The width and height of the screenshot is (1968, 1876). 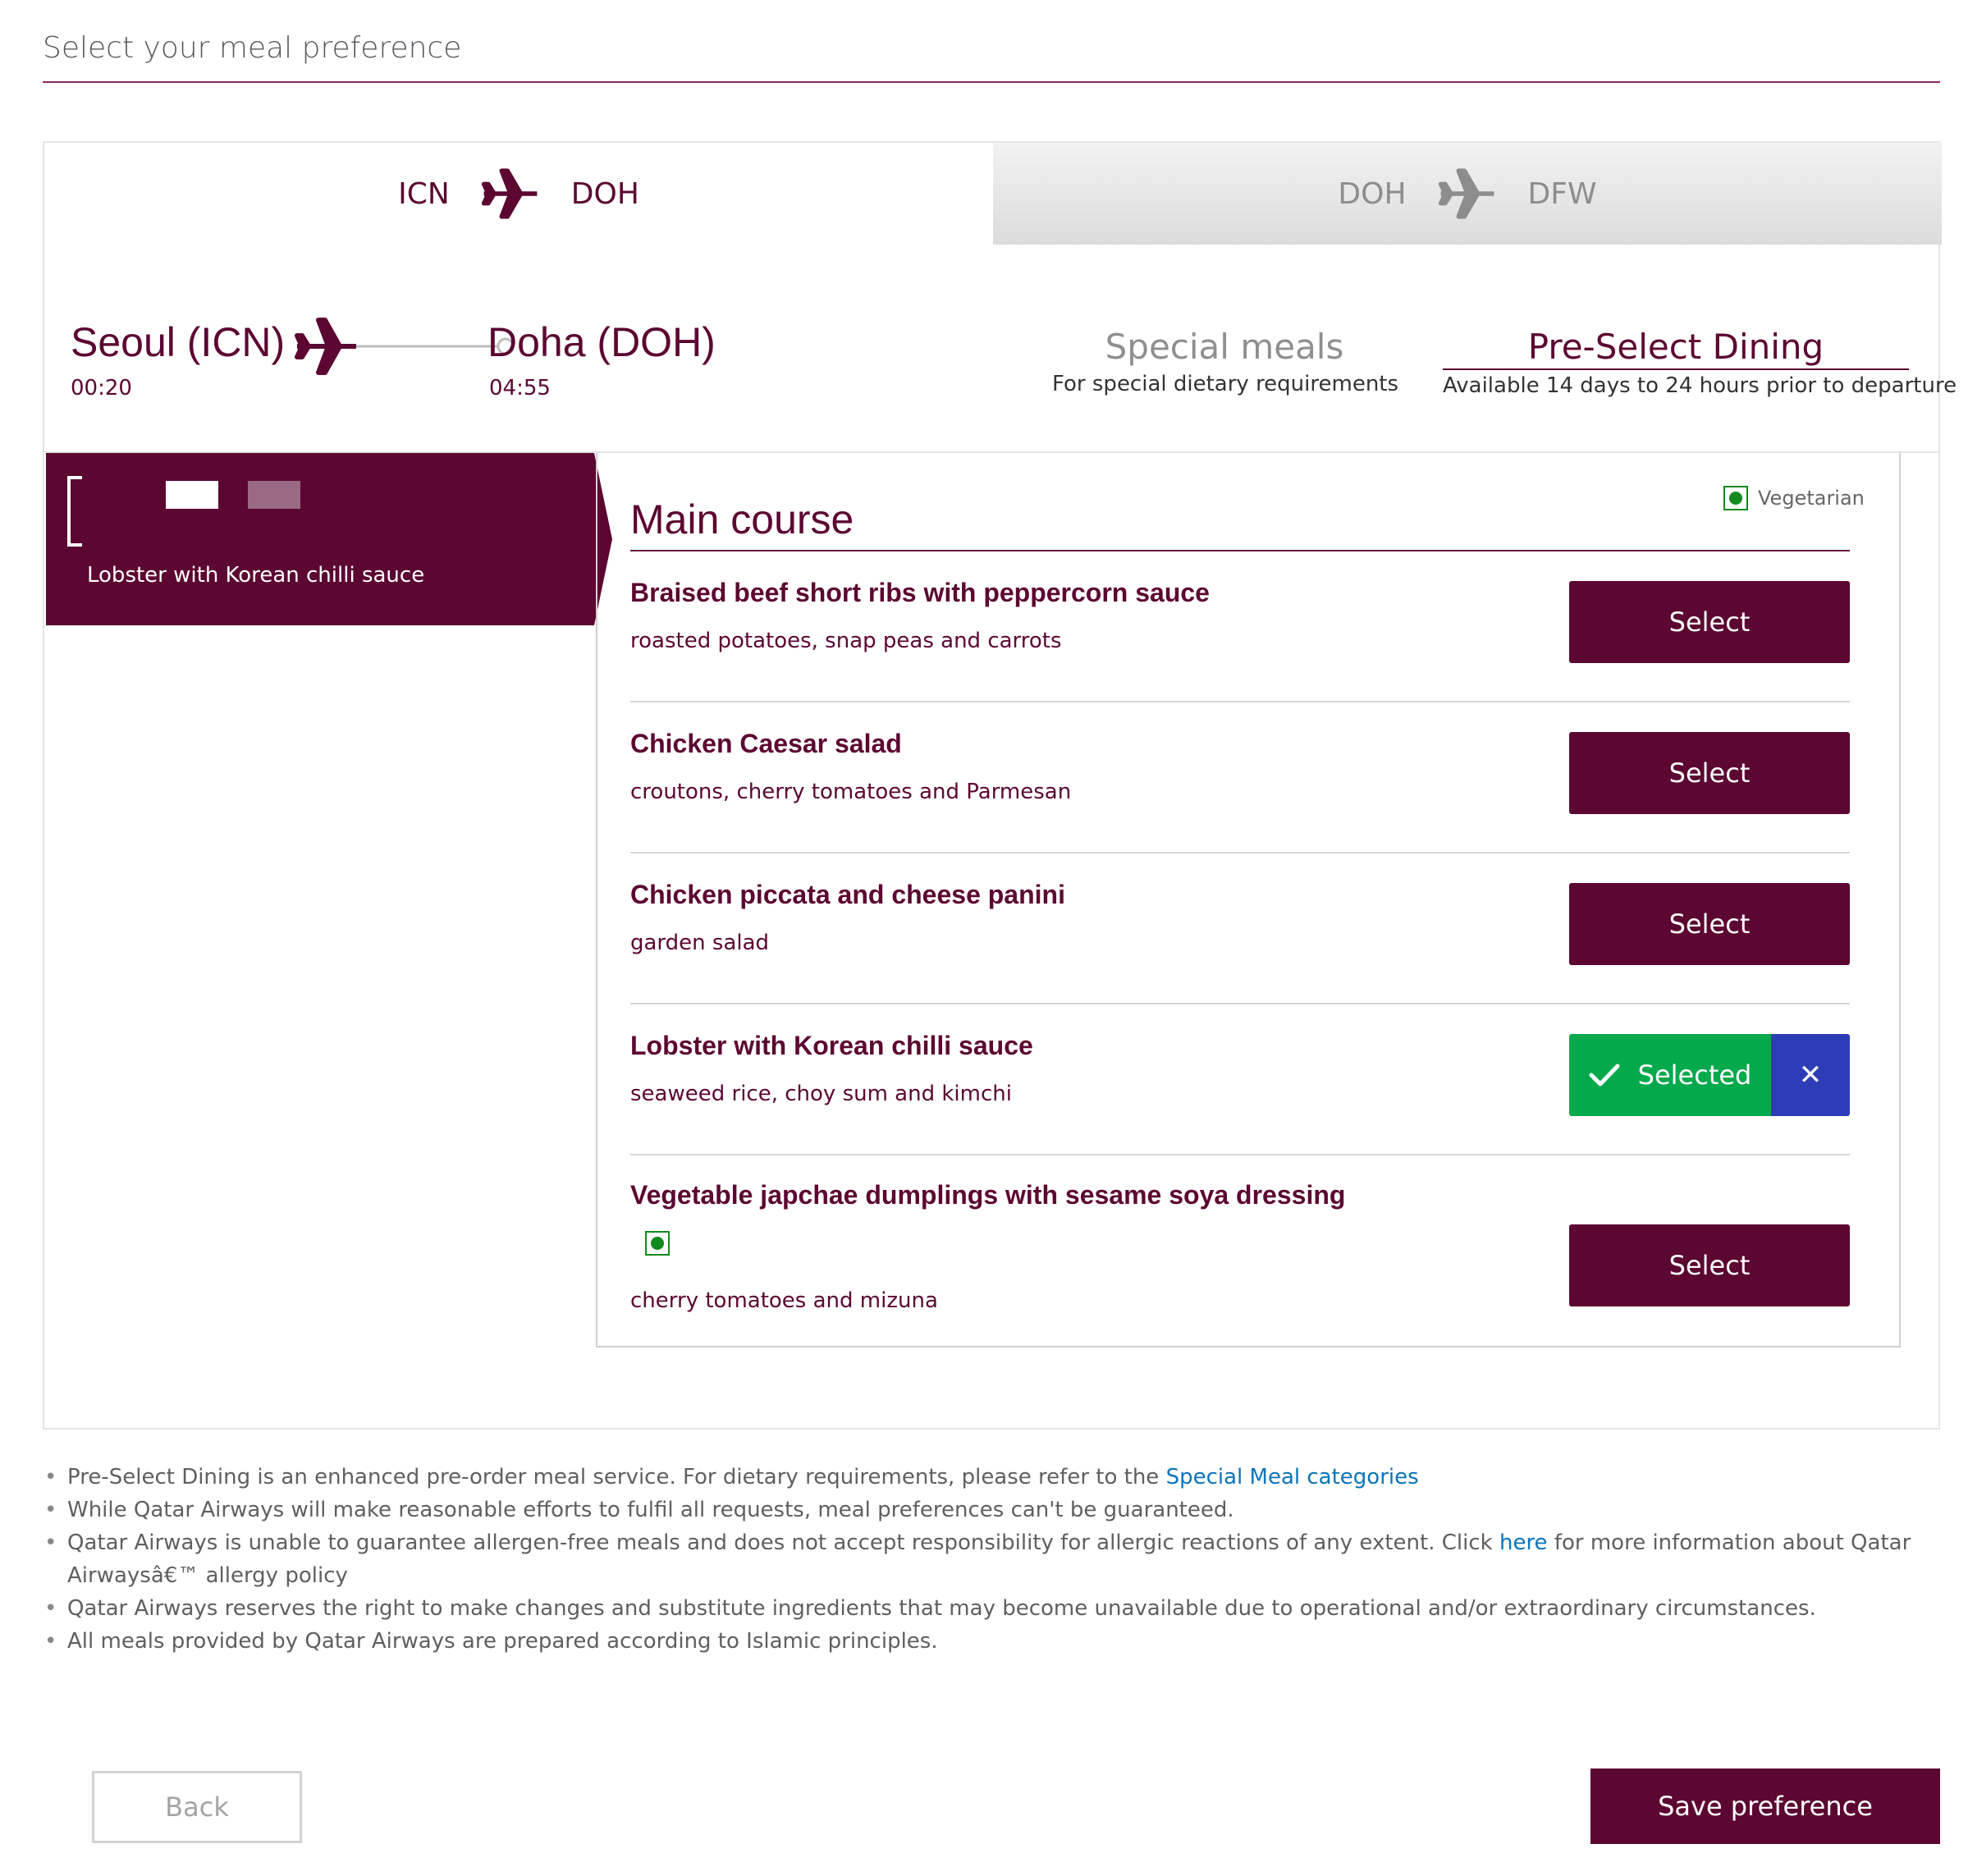 I want to click on title-divider, so click(x=991, y=82).